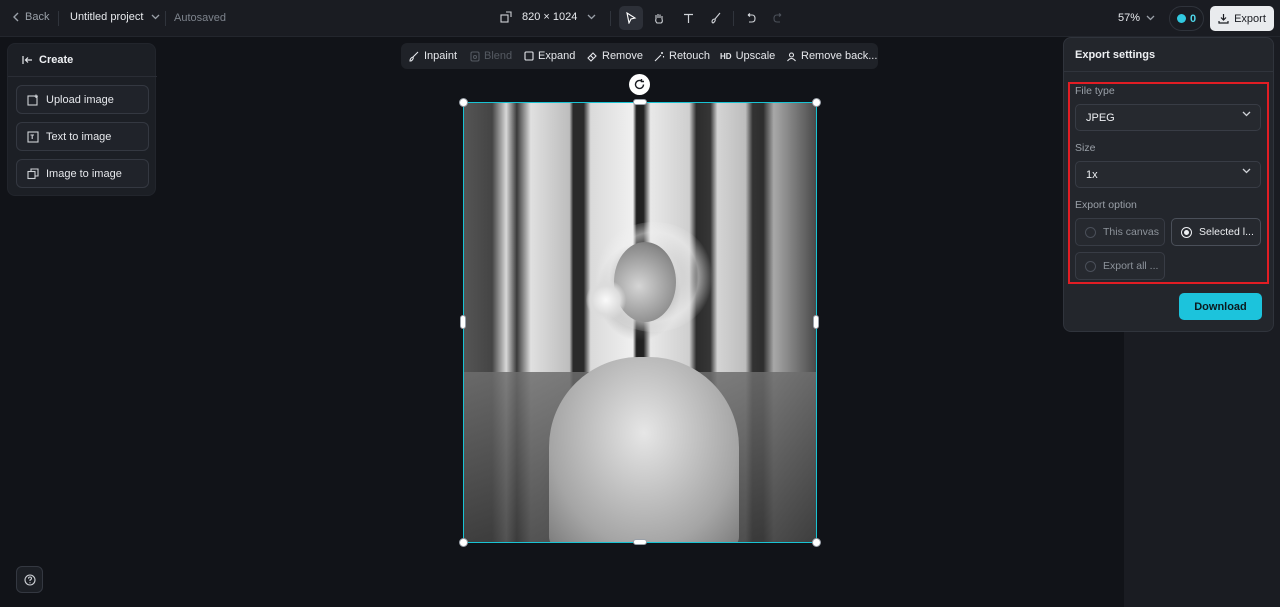  I want to click on upload-image-label: Upload image, so click(80, 99).